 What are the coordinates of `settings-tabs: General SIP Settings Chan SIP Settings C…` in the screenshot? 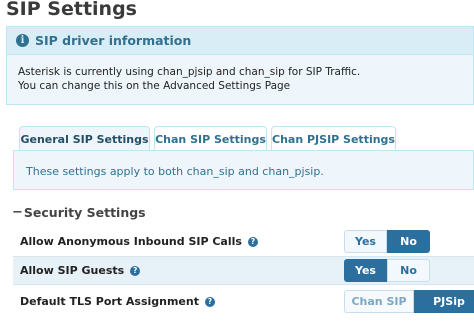 It's located at (209, 138).